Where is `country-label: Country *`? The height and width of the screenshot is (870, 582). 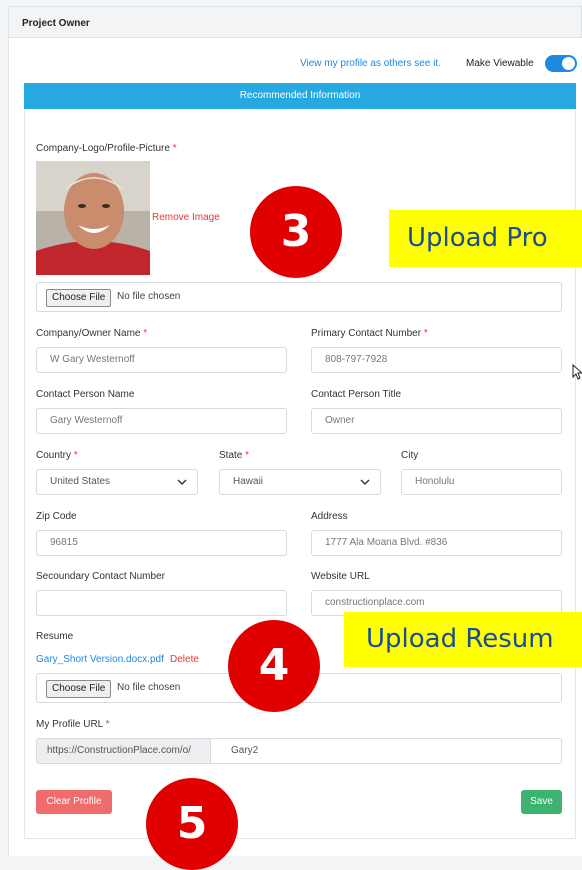 country-label: Country * is located at coordinates (57, 455).